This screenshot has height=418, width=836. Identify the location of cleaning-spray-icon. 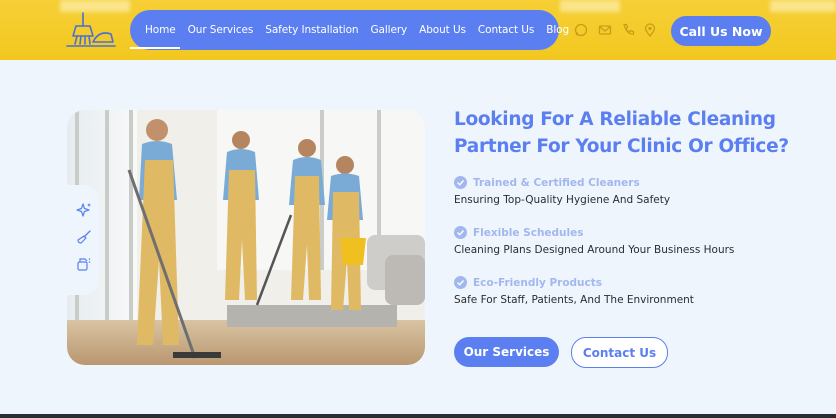
(84, 264).